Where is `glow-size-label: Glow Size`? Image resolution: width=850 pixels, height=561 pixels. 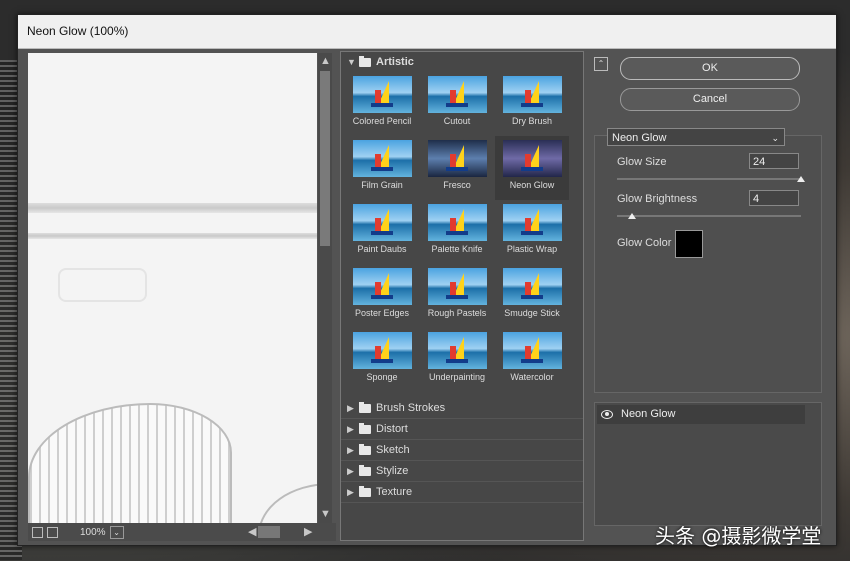 glow-size-label: Glow Size is located at coordinates (642, 162).